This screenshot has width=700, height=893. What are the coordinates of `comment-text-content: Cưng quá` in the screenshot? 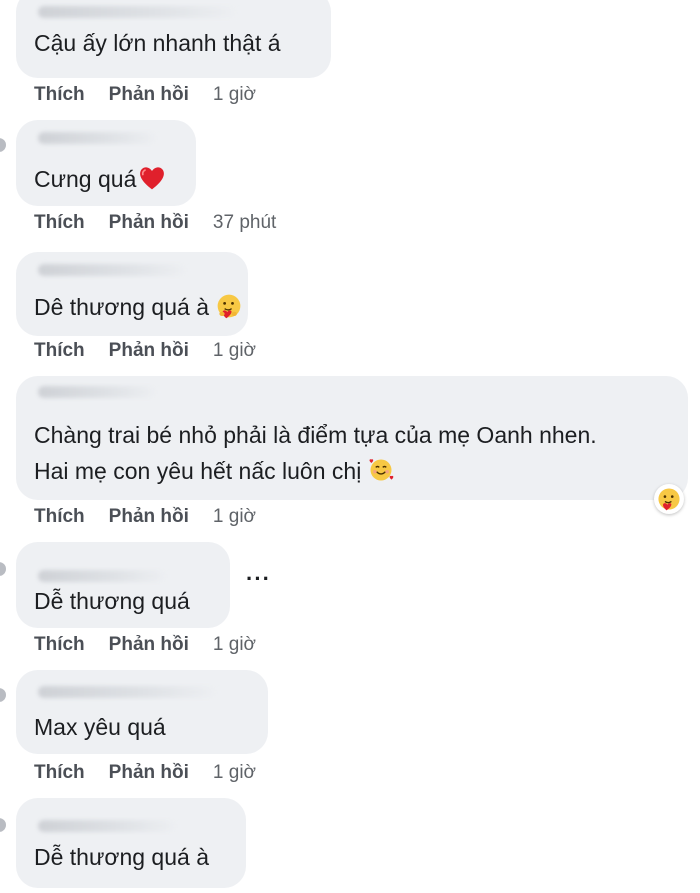 It's located at (85, 179).